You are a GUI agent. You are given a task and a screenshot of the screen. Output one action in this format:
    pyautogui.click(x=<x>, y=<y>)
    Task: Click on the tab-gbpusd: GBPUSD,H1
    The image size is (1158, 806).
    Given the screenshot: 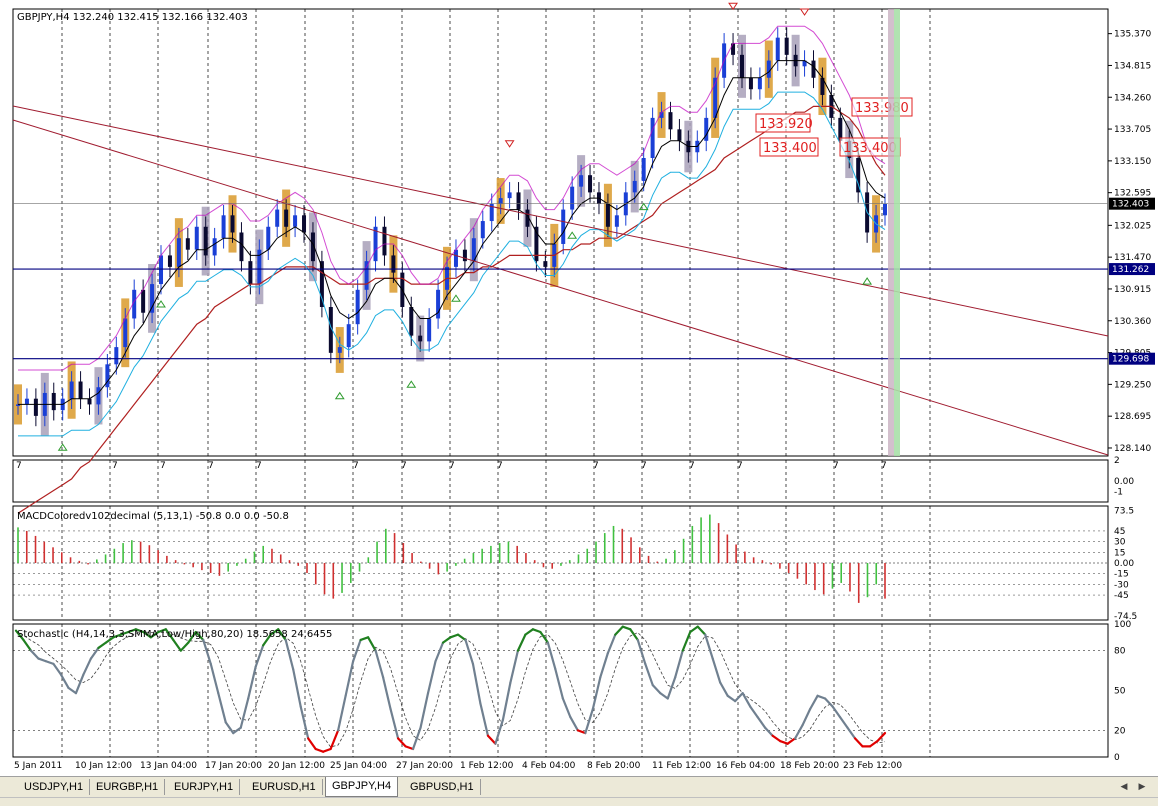 What is the action you would take?
    pyautogui.click(x=442, y=787)
    